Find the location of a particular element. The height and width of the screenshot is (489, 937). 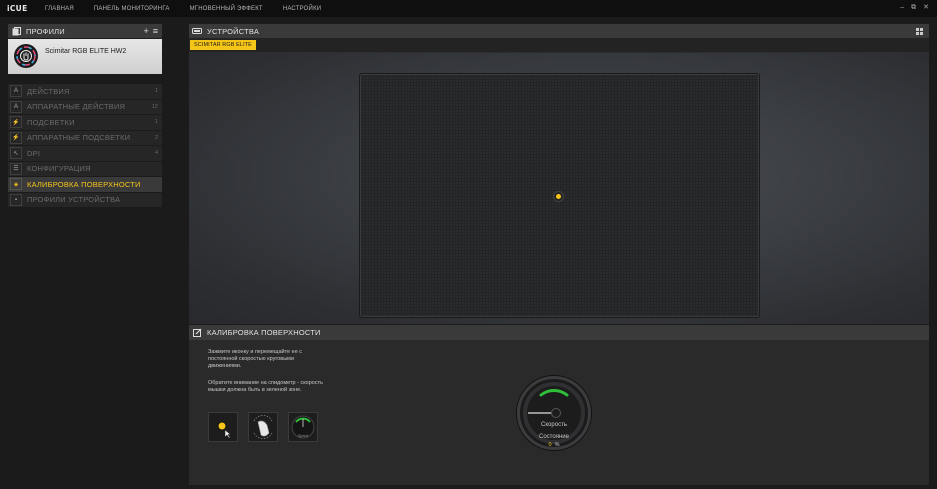

dpi-icon: ↖ is located at coordinates (16, 153).